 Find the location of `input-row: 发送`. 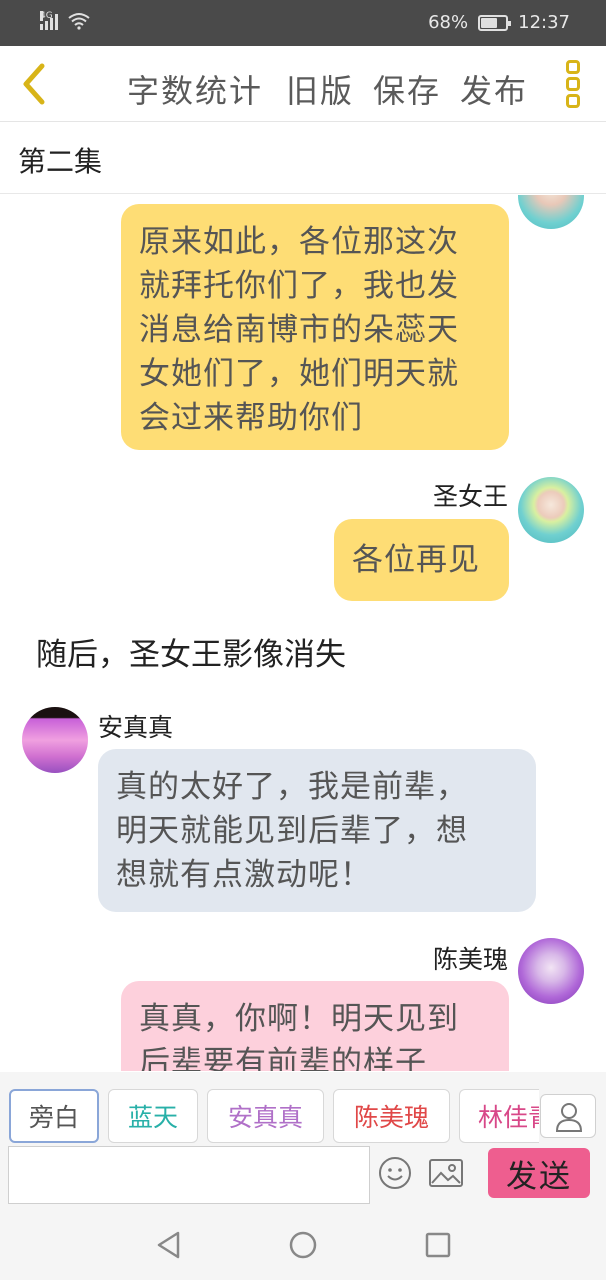

input-row: 发送 is located at coordinates (303, 1178).